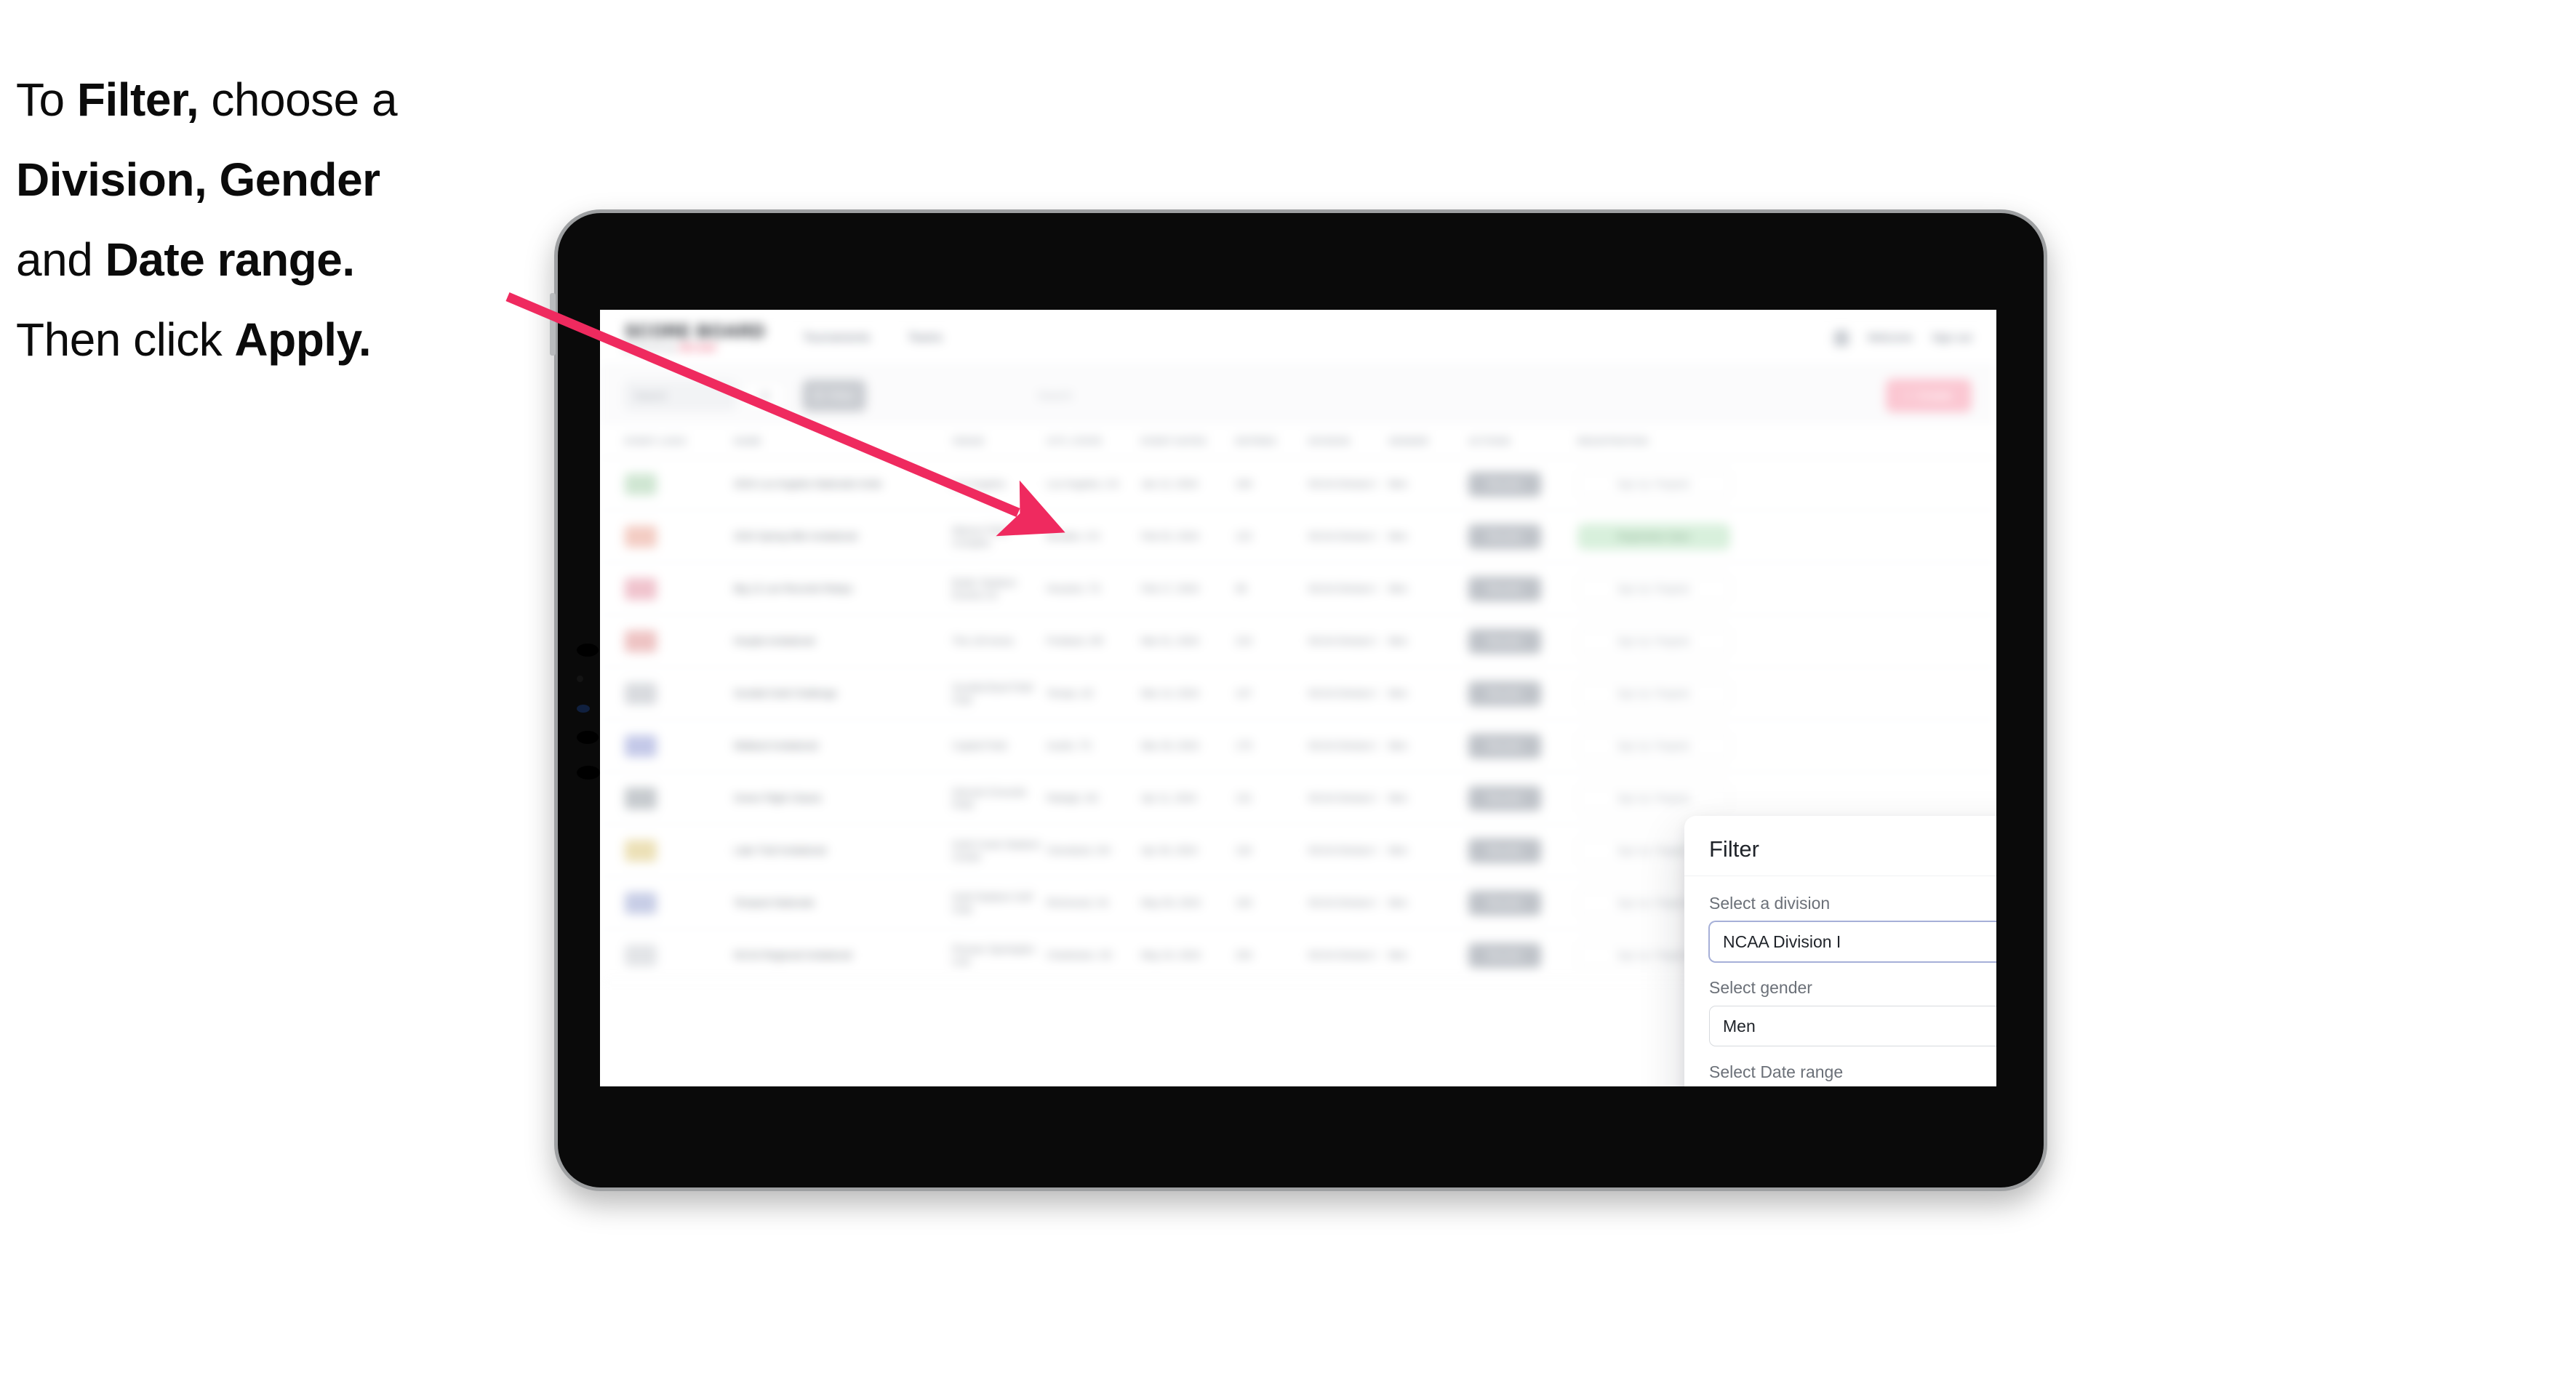 The width and height of the screenshot is (2576, 1386). I want to click on entries-cell: 131, so click(1272, 798).